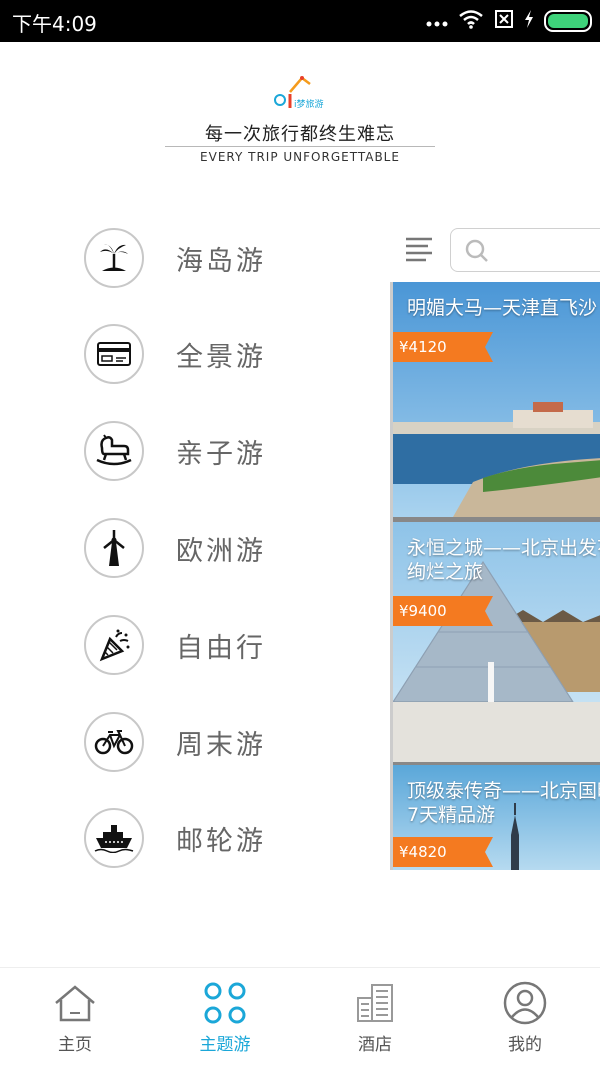  What do you see at coordinates (114, 258) in the screenshot?
I see `palm-island-icon` at bounding box center [114, 258].